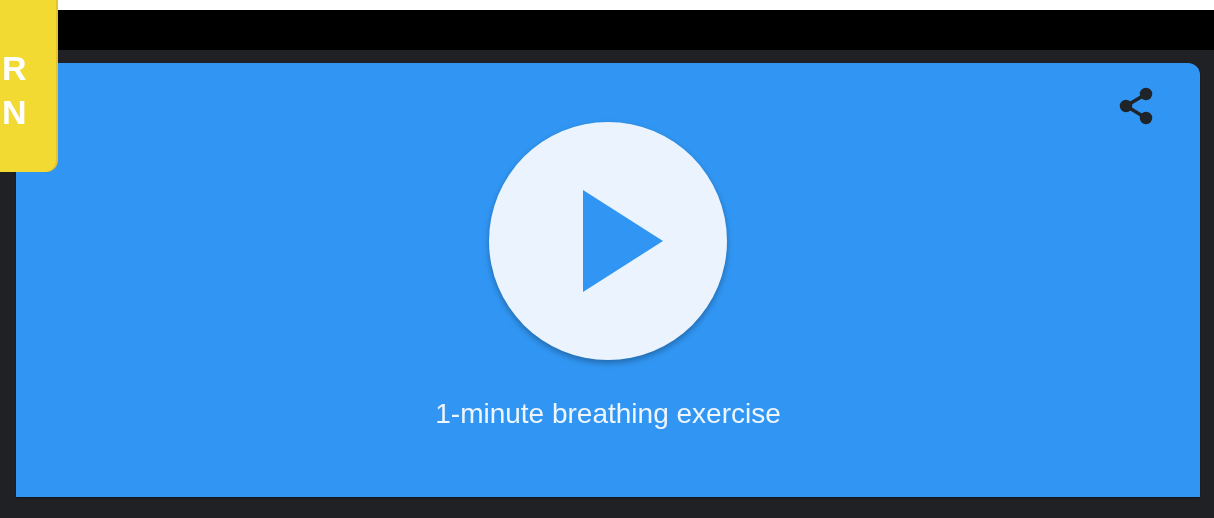  I want to click on play-icon, so click(623, 241).